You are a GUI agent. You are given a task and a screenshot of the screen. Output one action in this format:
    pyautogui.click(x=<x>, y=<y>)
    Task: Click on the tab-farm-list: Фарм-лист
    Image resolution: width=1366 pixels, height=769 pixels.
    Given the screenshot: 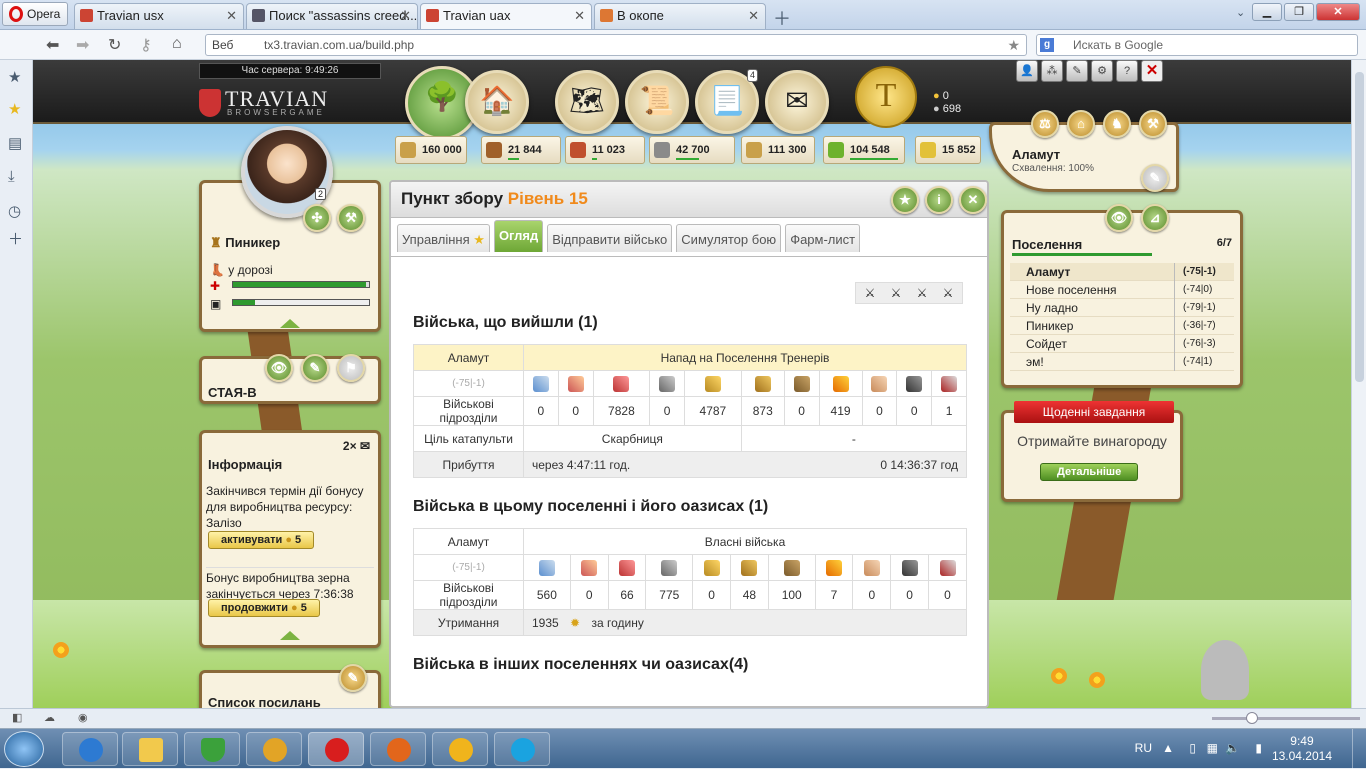 What is the action you would take?
    pyautogui.click(x=823, y=238)
    